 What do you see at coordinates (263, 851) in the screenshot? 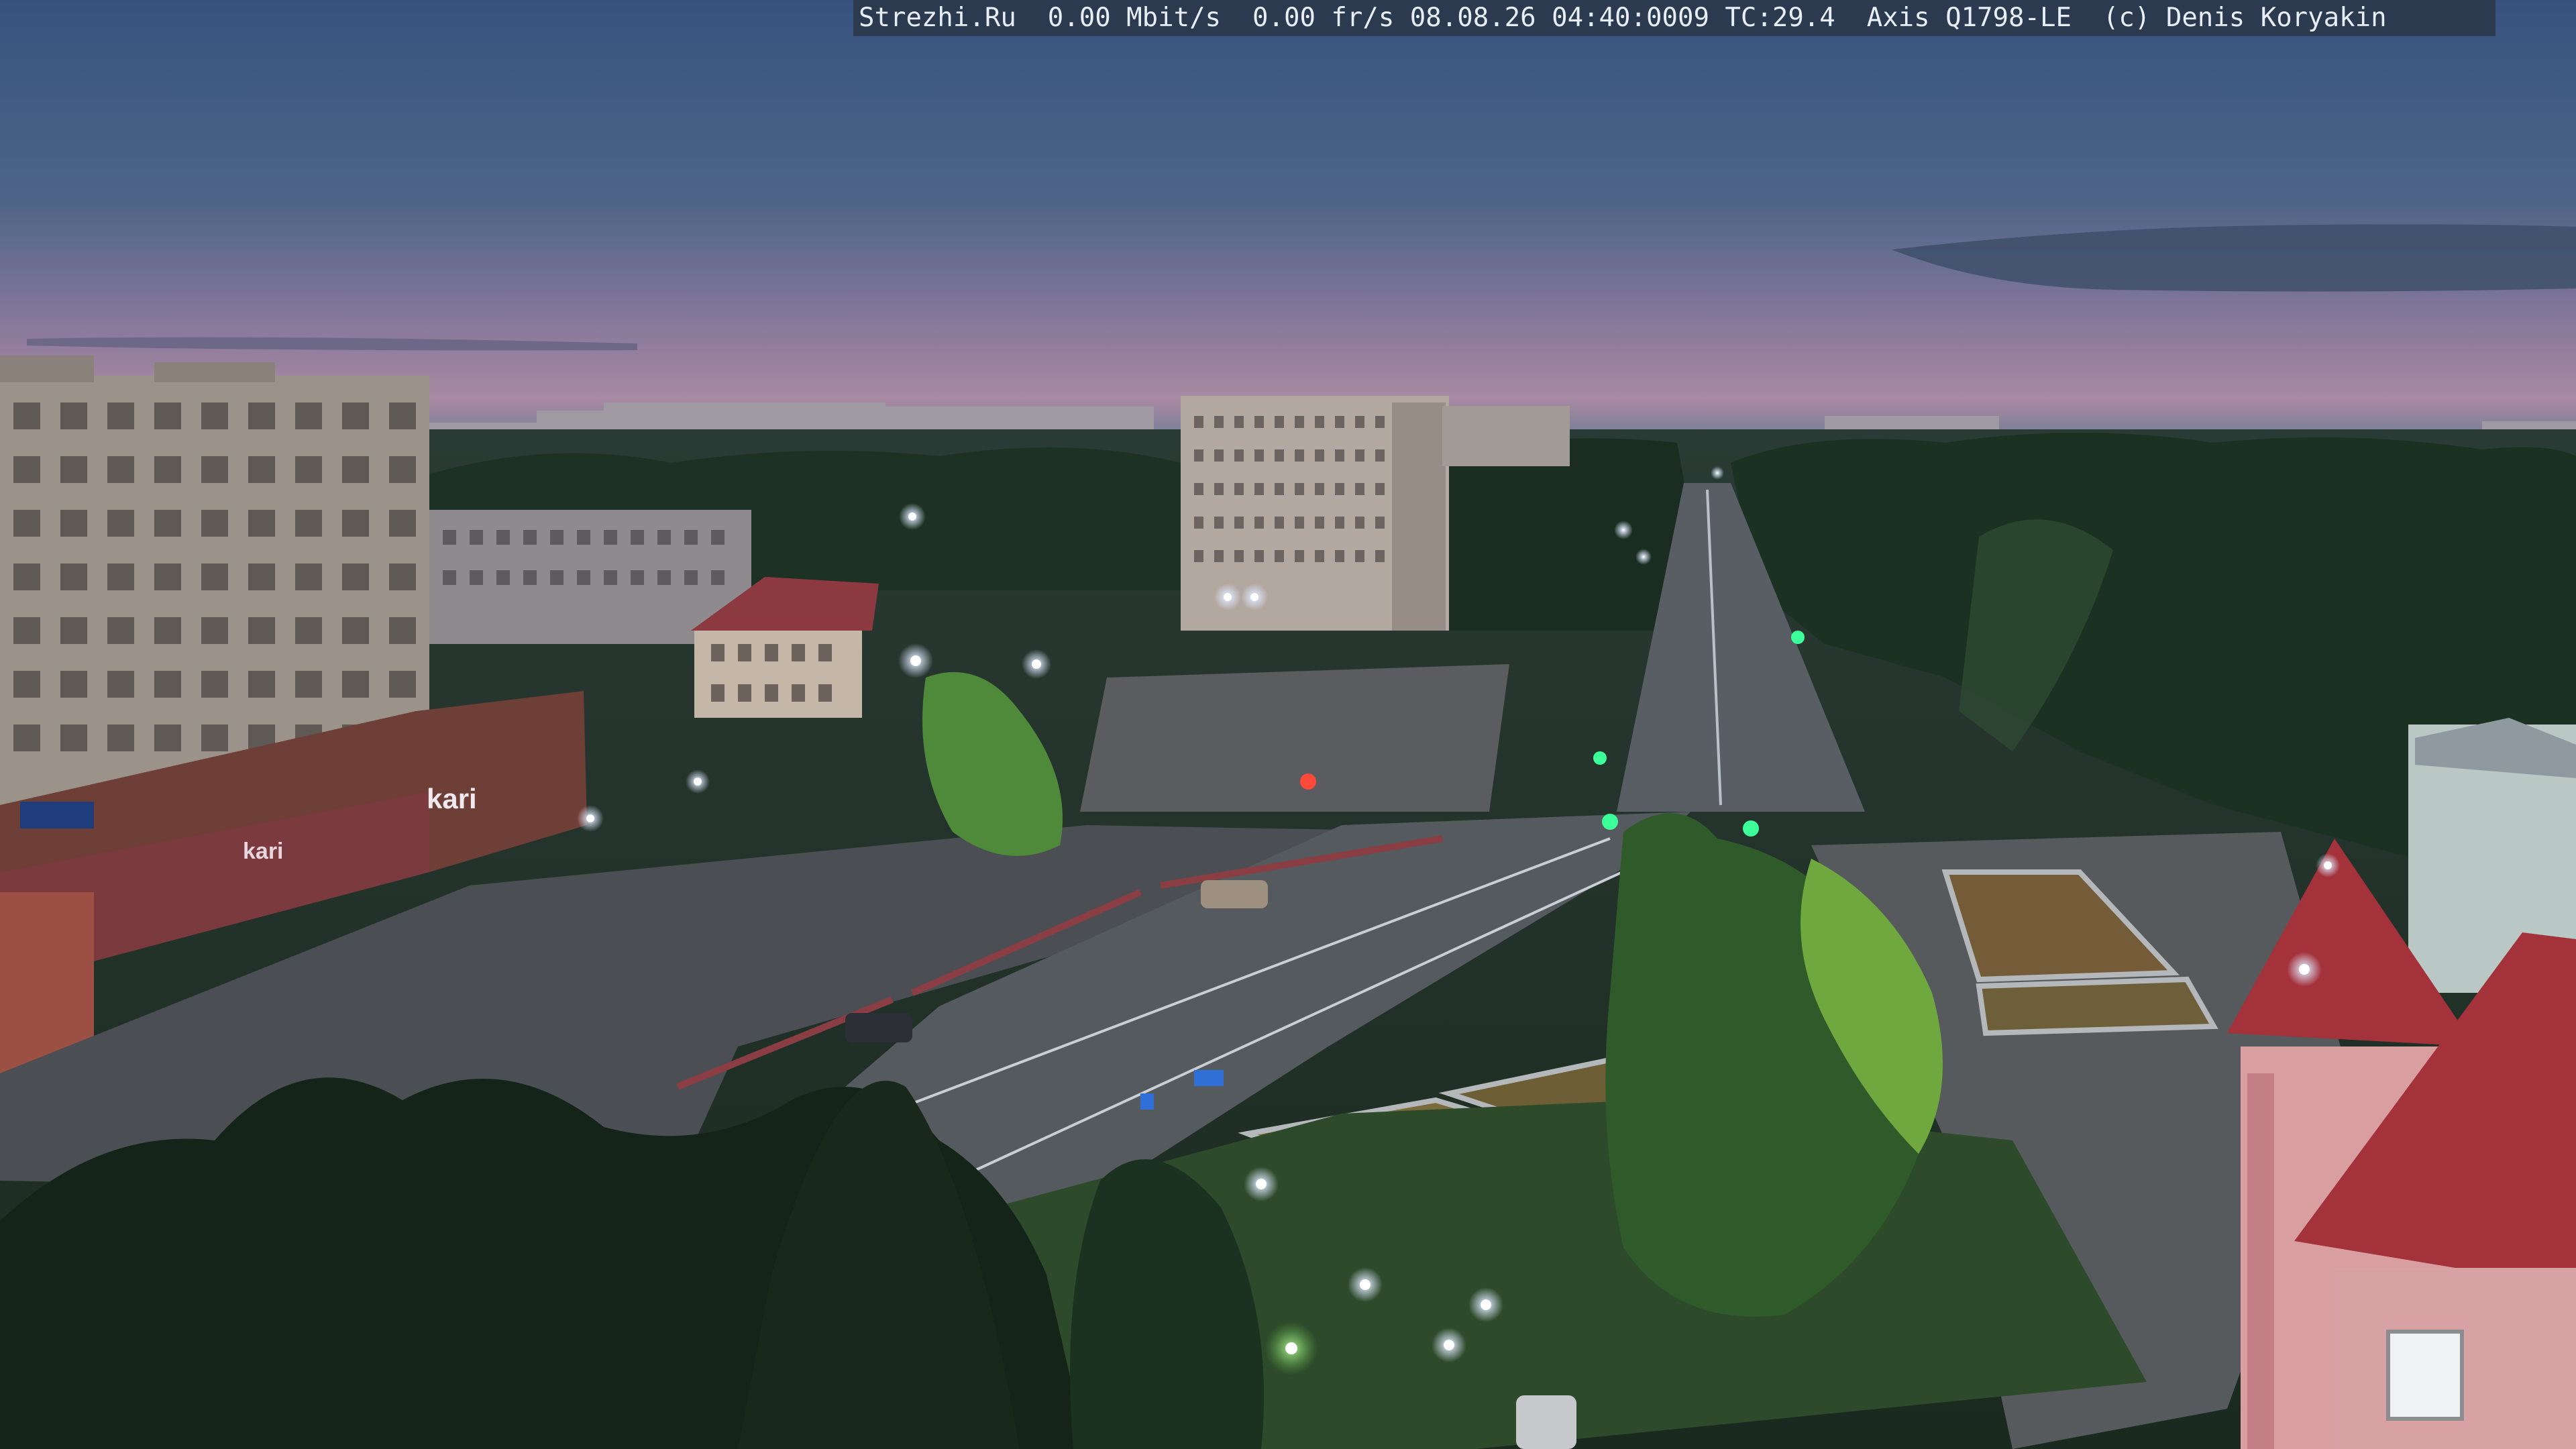
I see `kari-sign-secondary: kari` at bounding box center [263, 851].